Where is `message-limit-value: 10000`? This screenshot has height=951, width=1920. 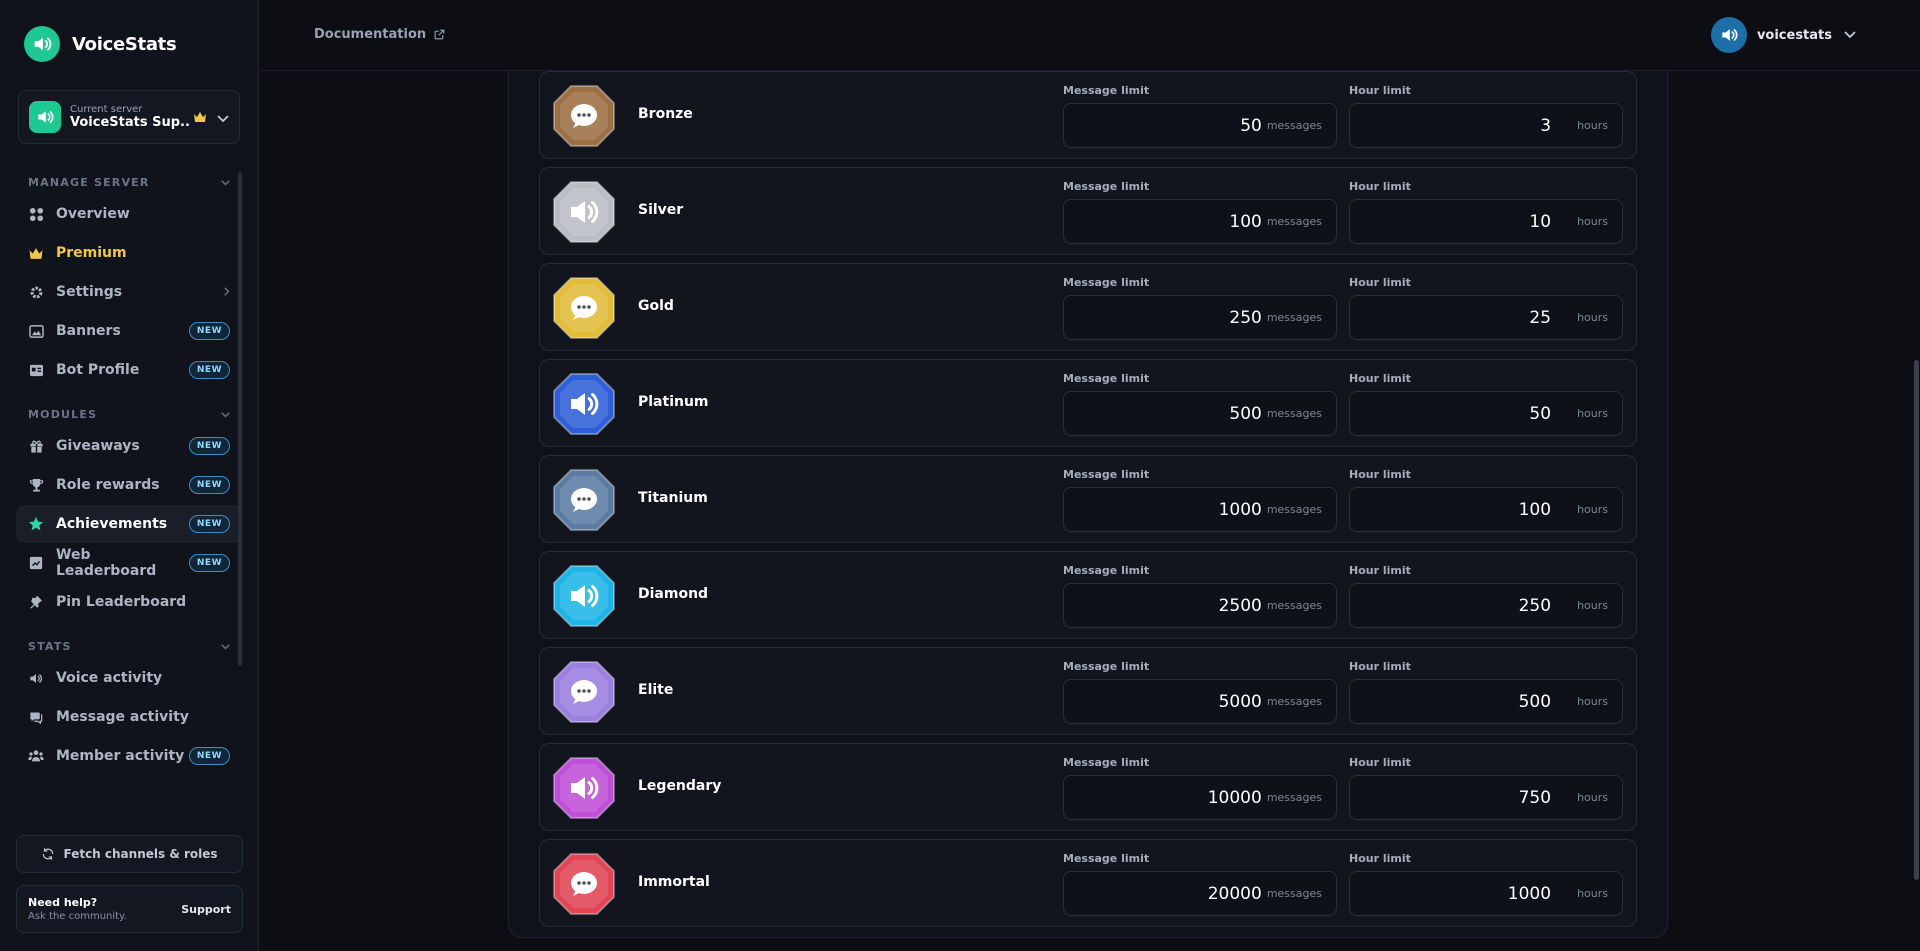 message-limit-value: 10000 is located at coordinates (1234, 797).